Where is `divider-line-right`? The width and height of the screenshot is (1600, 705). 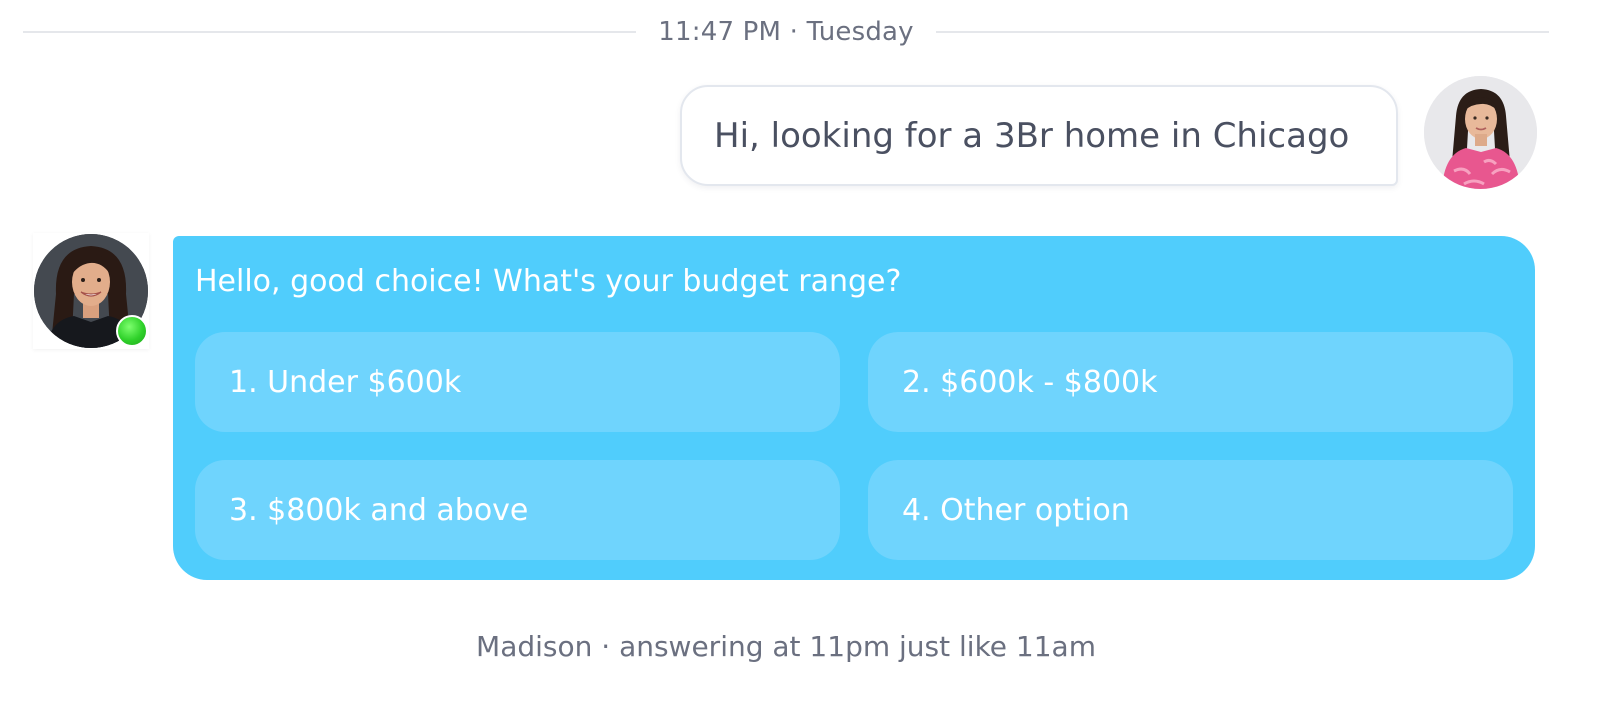
divider-line-right is located at coordinates (1242, 32).